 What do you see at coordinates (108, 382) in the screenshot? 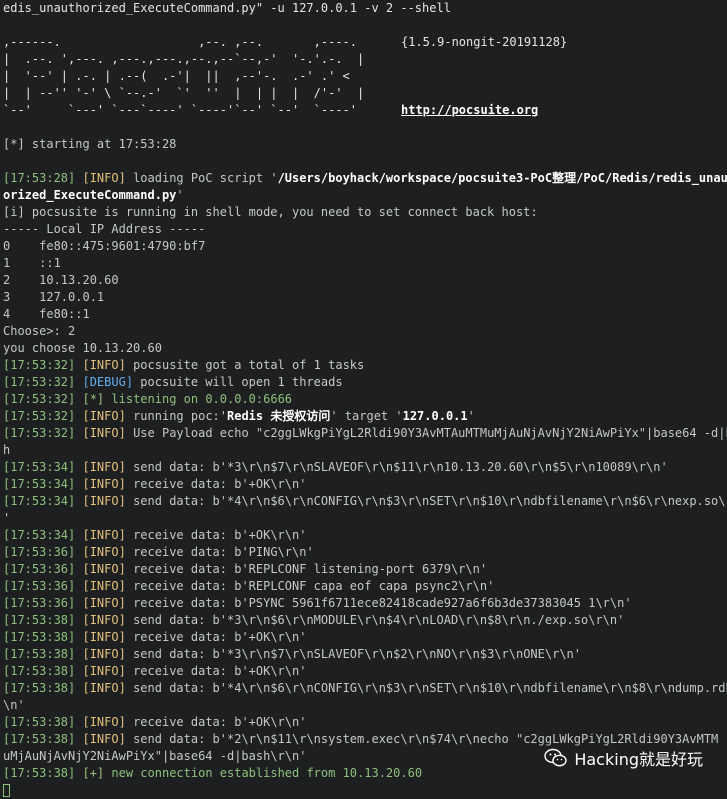
I see `log-tag: [DEBUG]` at bounding box center [108, 382].